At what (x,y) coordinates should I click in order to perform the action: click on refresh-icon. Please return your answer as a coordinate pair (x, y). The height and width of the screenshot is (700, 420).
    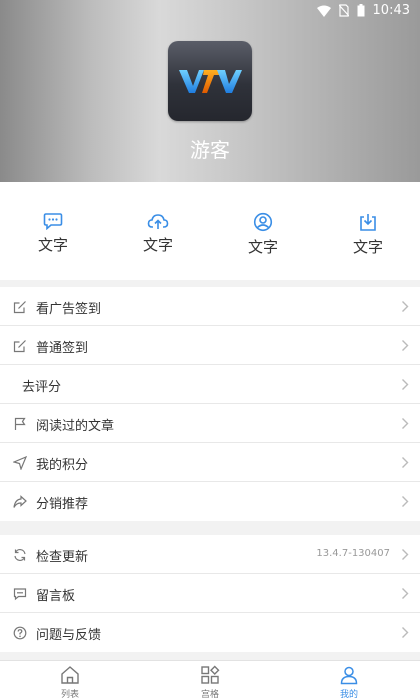
    Looking at the image, I should click on (20, 555).